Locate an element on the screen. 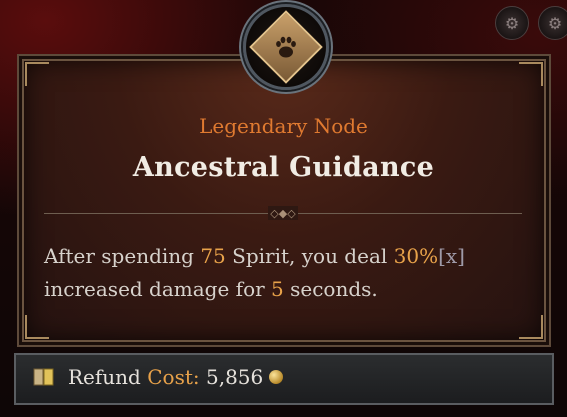  desc-text: Spirit, you deal is located at coordinates (309, 256).